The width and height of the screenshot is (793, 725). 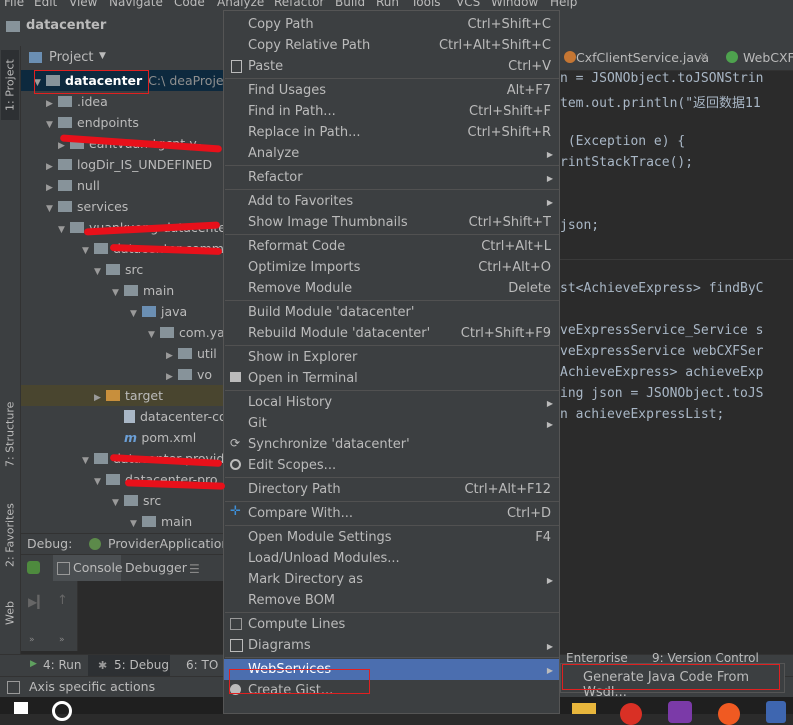 What do you see at coordinates (62, 600) in the screenshot?
I see `up-arrow-icon: ↑` at bounding box center [62, 600].